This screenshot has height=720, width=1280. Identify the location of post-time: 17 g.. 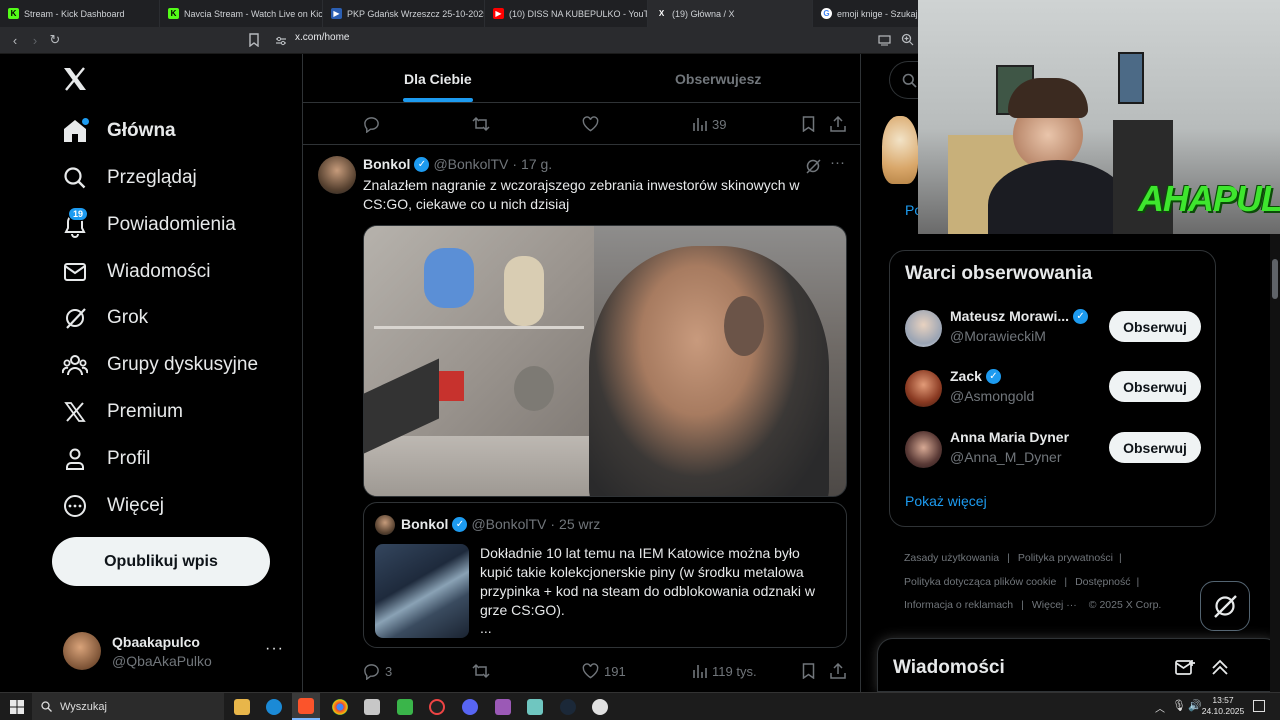
(536, 164).